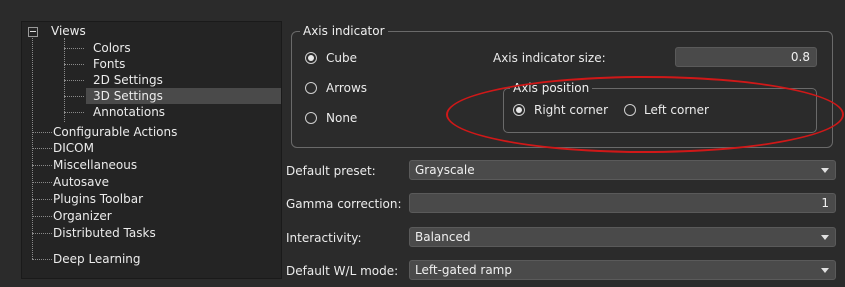 Image resolution: width=845 pixels, height=287 pixels. What do you see at coordinates (33, 32) in the screenshot?
I see `collapse-icon` at bounding box center [33, 32].